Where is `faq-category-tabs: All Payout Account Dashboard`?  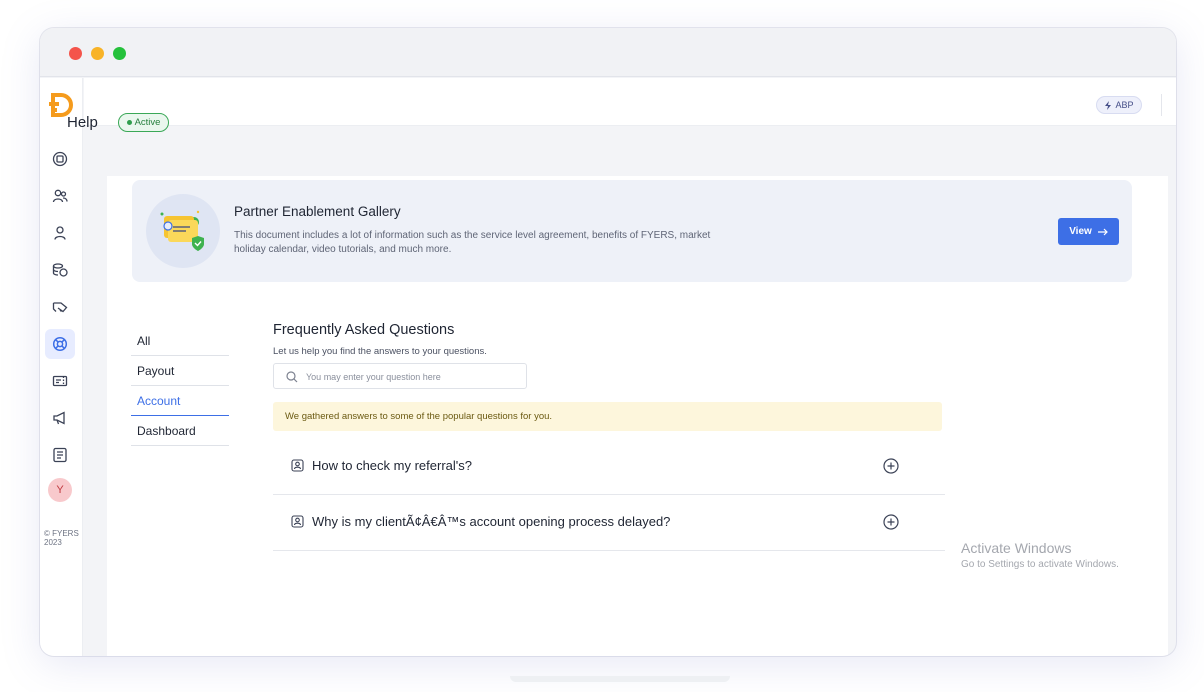 faq-category-tabs: All Payout Account Dashboard is located at coordinates (180, 386).